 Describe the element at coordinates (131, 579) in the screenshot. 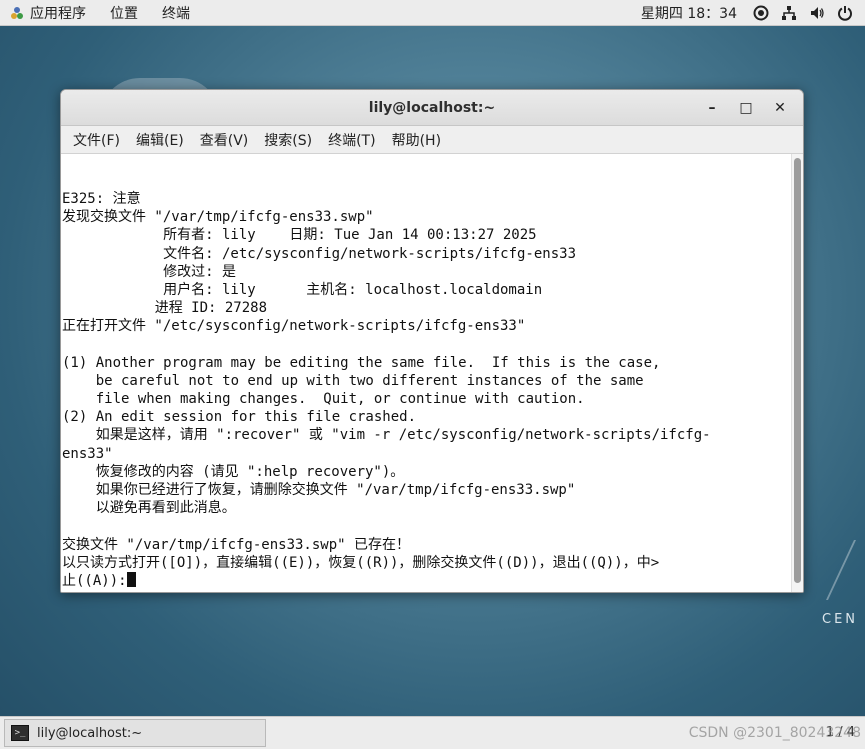

I see `terminal-cursor` at that location.